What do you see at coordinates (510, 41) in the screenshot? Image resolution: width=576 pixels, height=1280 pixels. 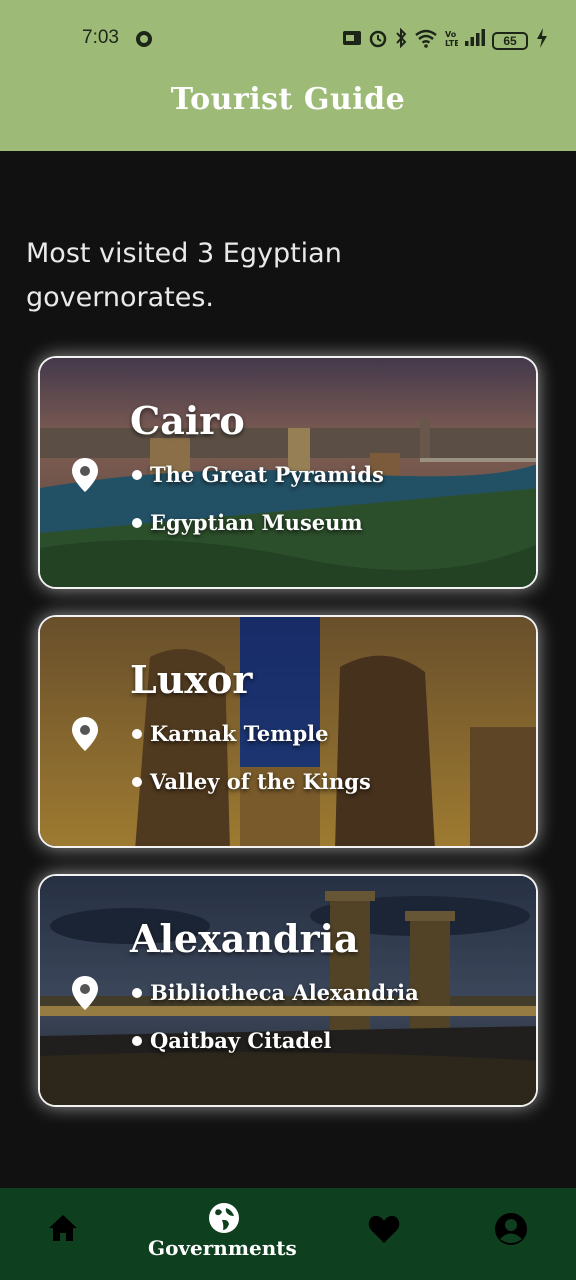 I see `battery-icon: 65` at bounding box center [510, 41].